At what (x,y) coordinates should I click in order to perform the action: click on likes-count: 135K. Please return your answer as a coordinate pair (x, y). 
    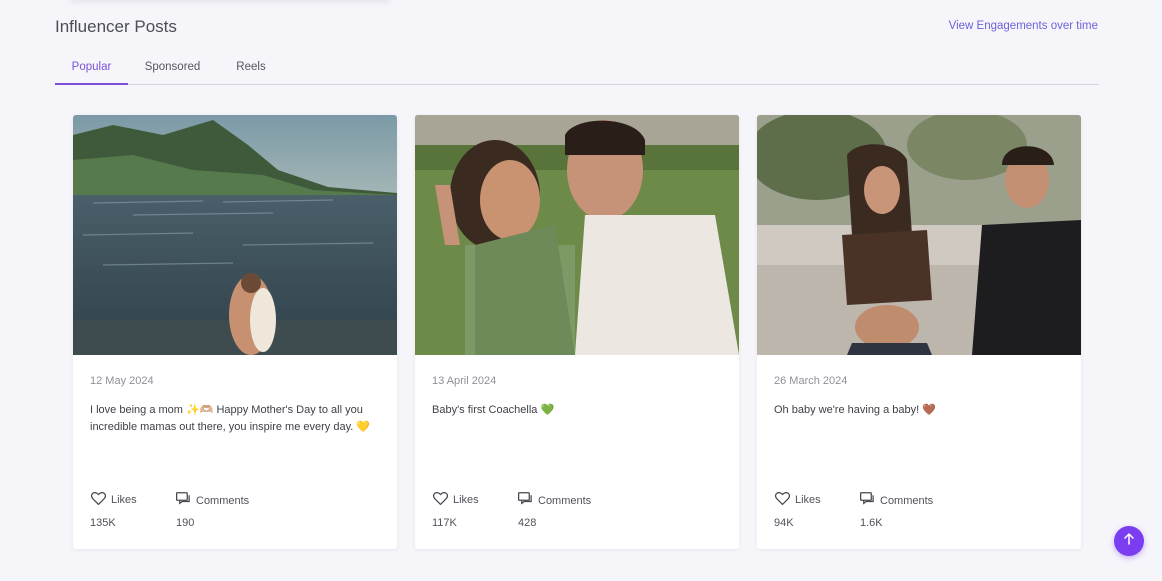
    Looking at the image, I should click on (103, 523).